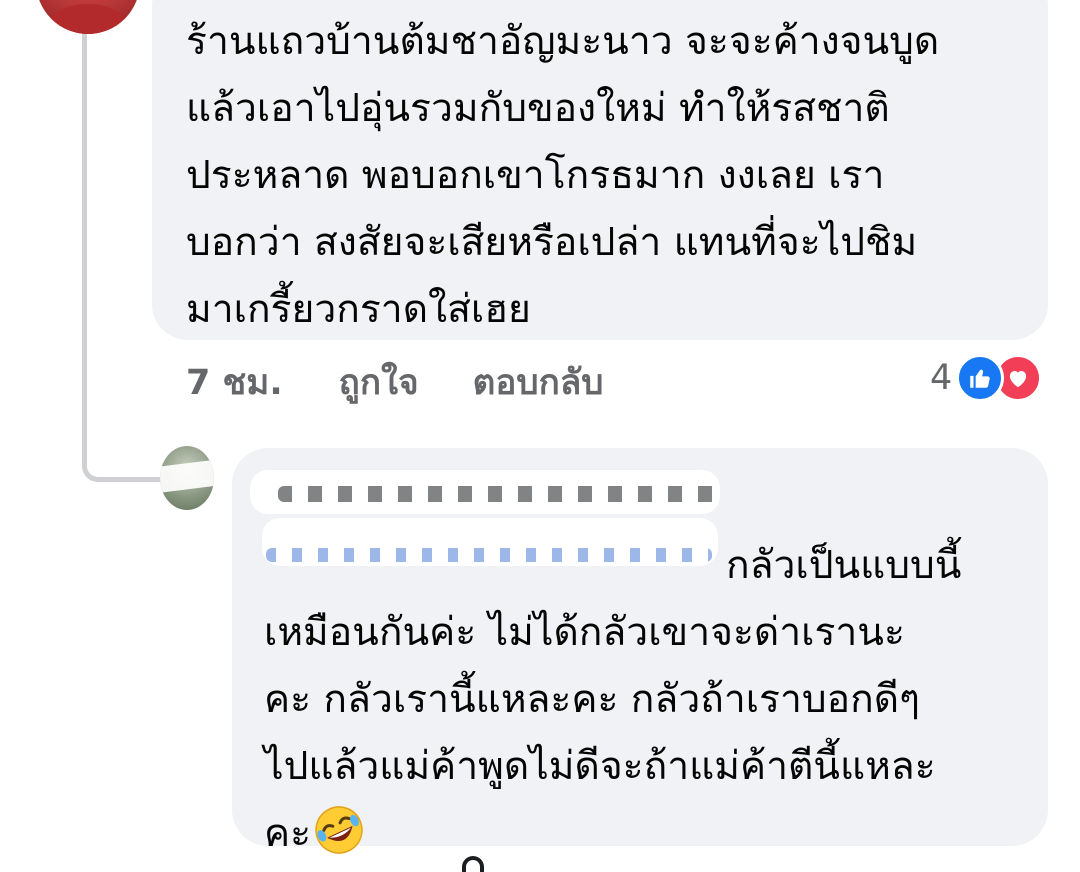  What do you see at coordinates (498, 494) in the screenshot?
I see `redacted-name-remnant` at bounding box center [498, 494].